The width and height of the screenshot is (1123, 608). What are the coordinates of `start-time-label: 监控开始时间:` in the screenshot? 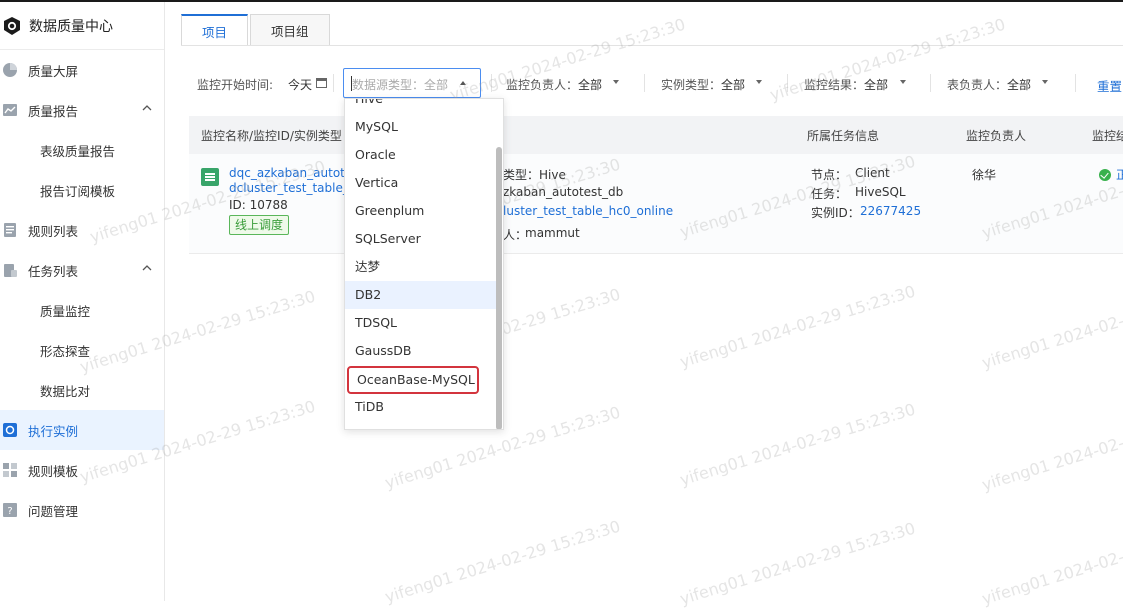 It's located at (235, 85).